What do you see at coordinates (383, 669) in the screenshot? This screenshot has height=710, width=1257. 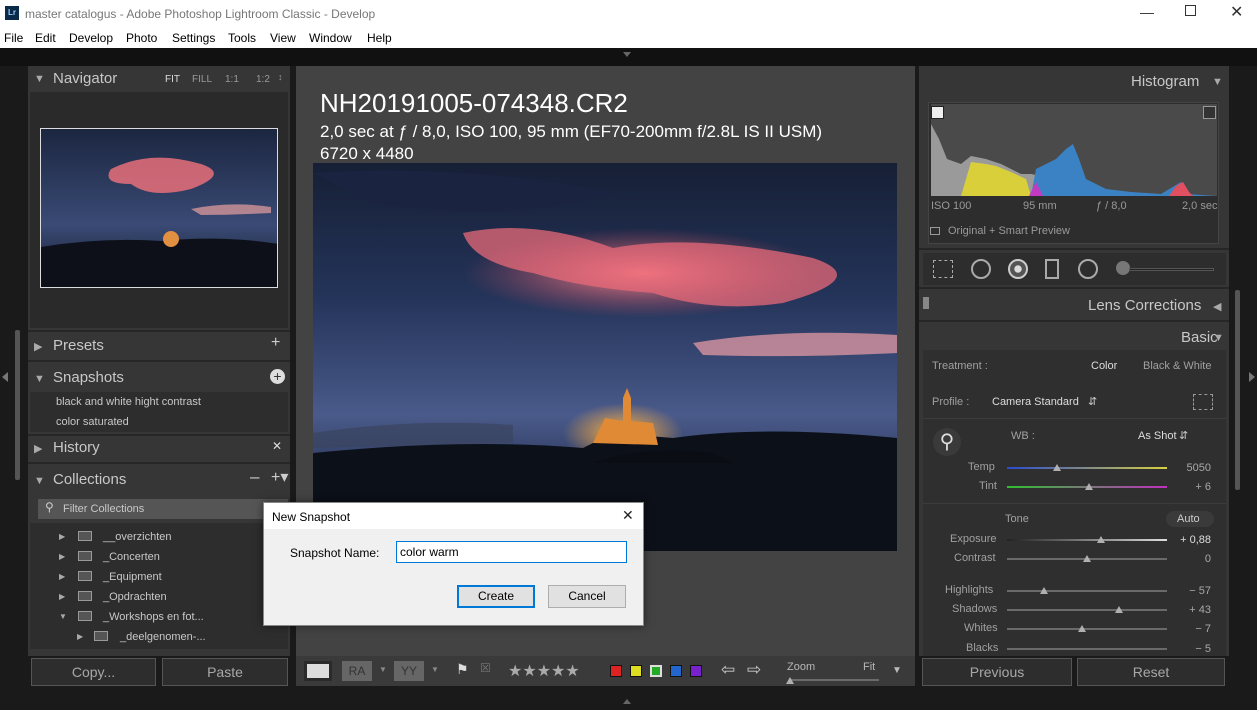 I see `chevron-down-icon: ▼` at bounding box center [383, 669].